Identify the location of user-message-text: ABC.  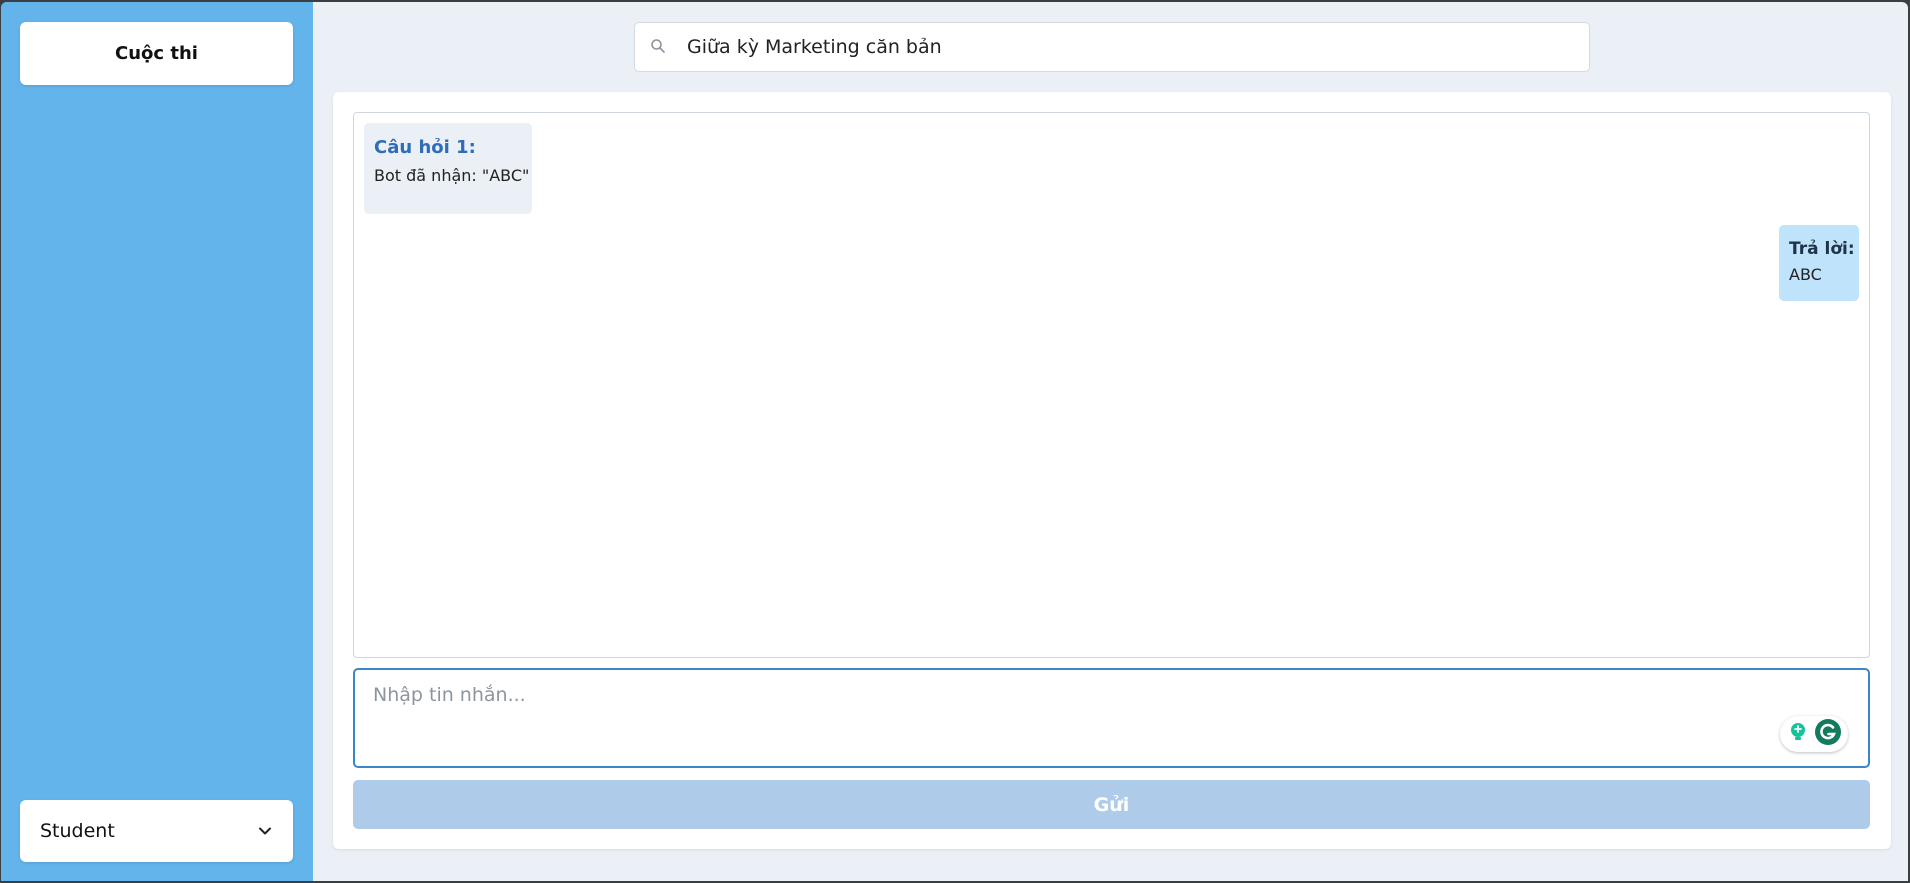
(1805, 274).